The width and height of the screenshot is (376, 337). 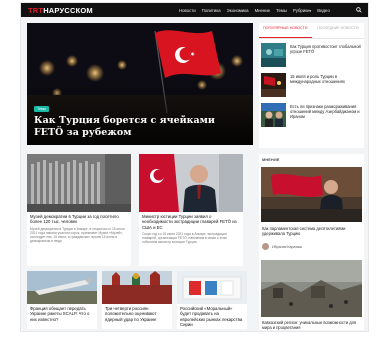 What do you see at coordinates (265, 246) in the screenshot?
I see `avatar` at bounding box center [265, 246].